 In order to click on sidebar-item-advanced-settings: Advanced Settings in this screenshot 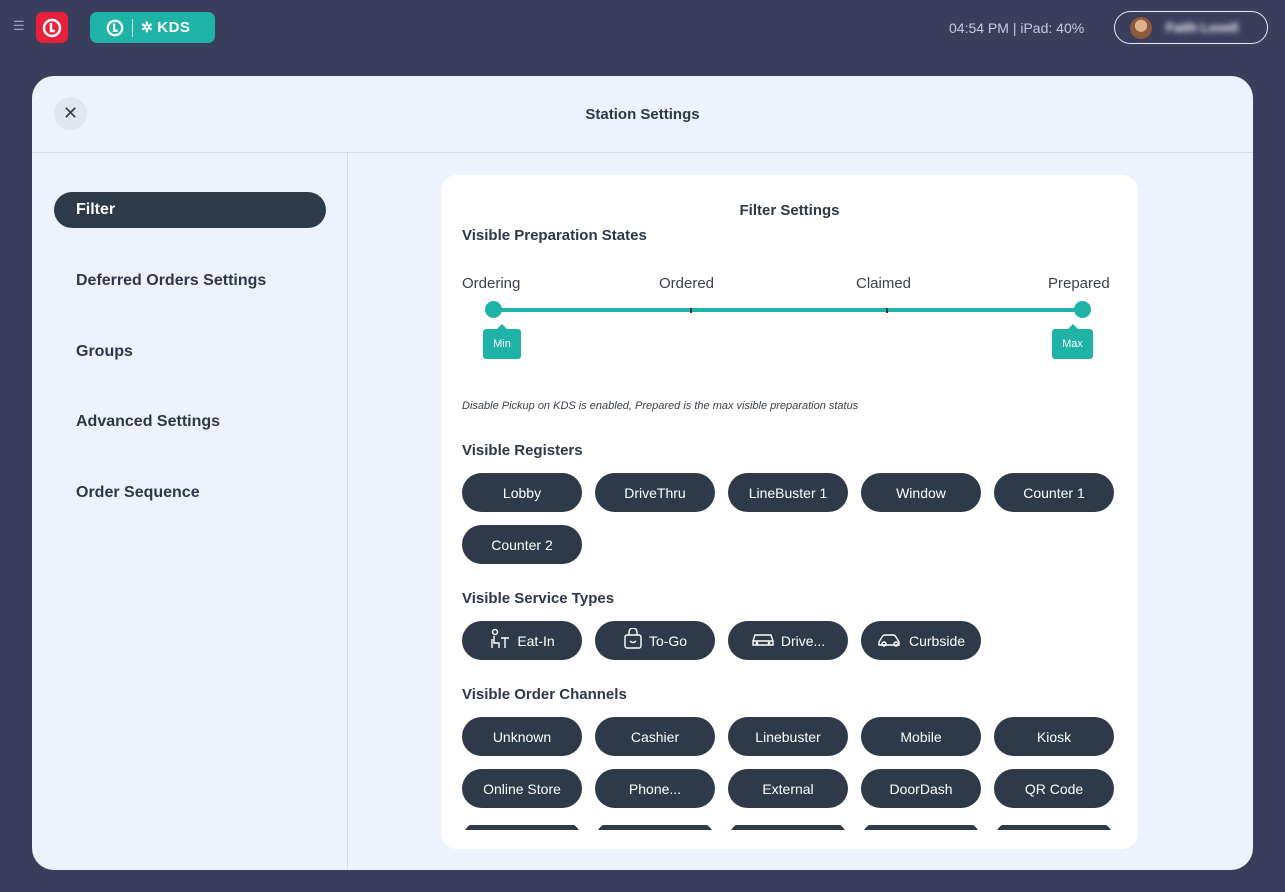, I will do `click(190, 422)`.